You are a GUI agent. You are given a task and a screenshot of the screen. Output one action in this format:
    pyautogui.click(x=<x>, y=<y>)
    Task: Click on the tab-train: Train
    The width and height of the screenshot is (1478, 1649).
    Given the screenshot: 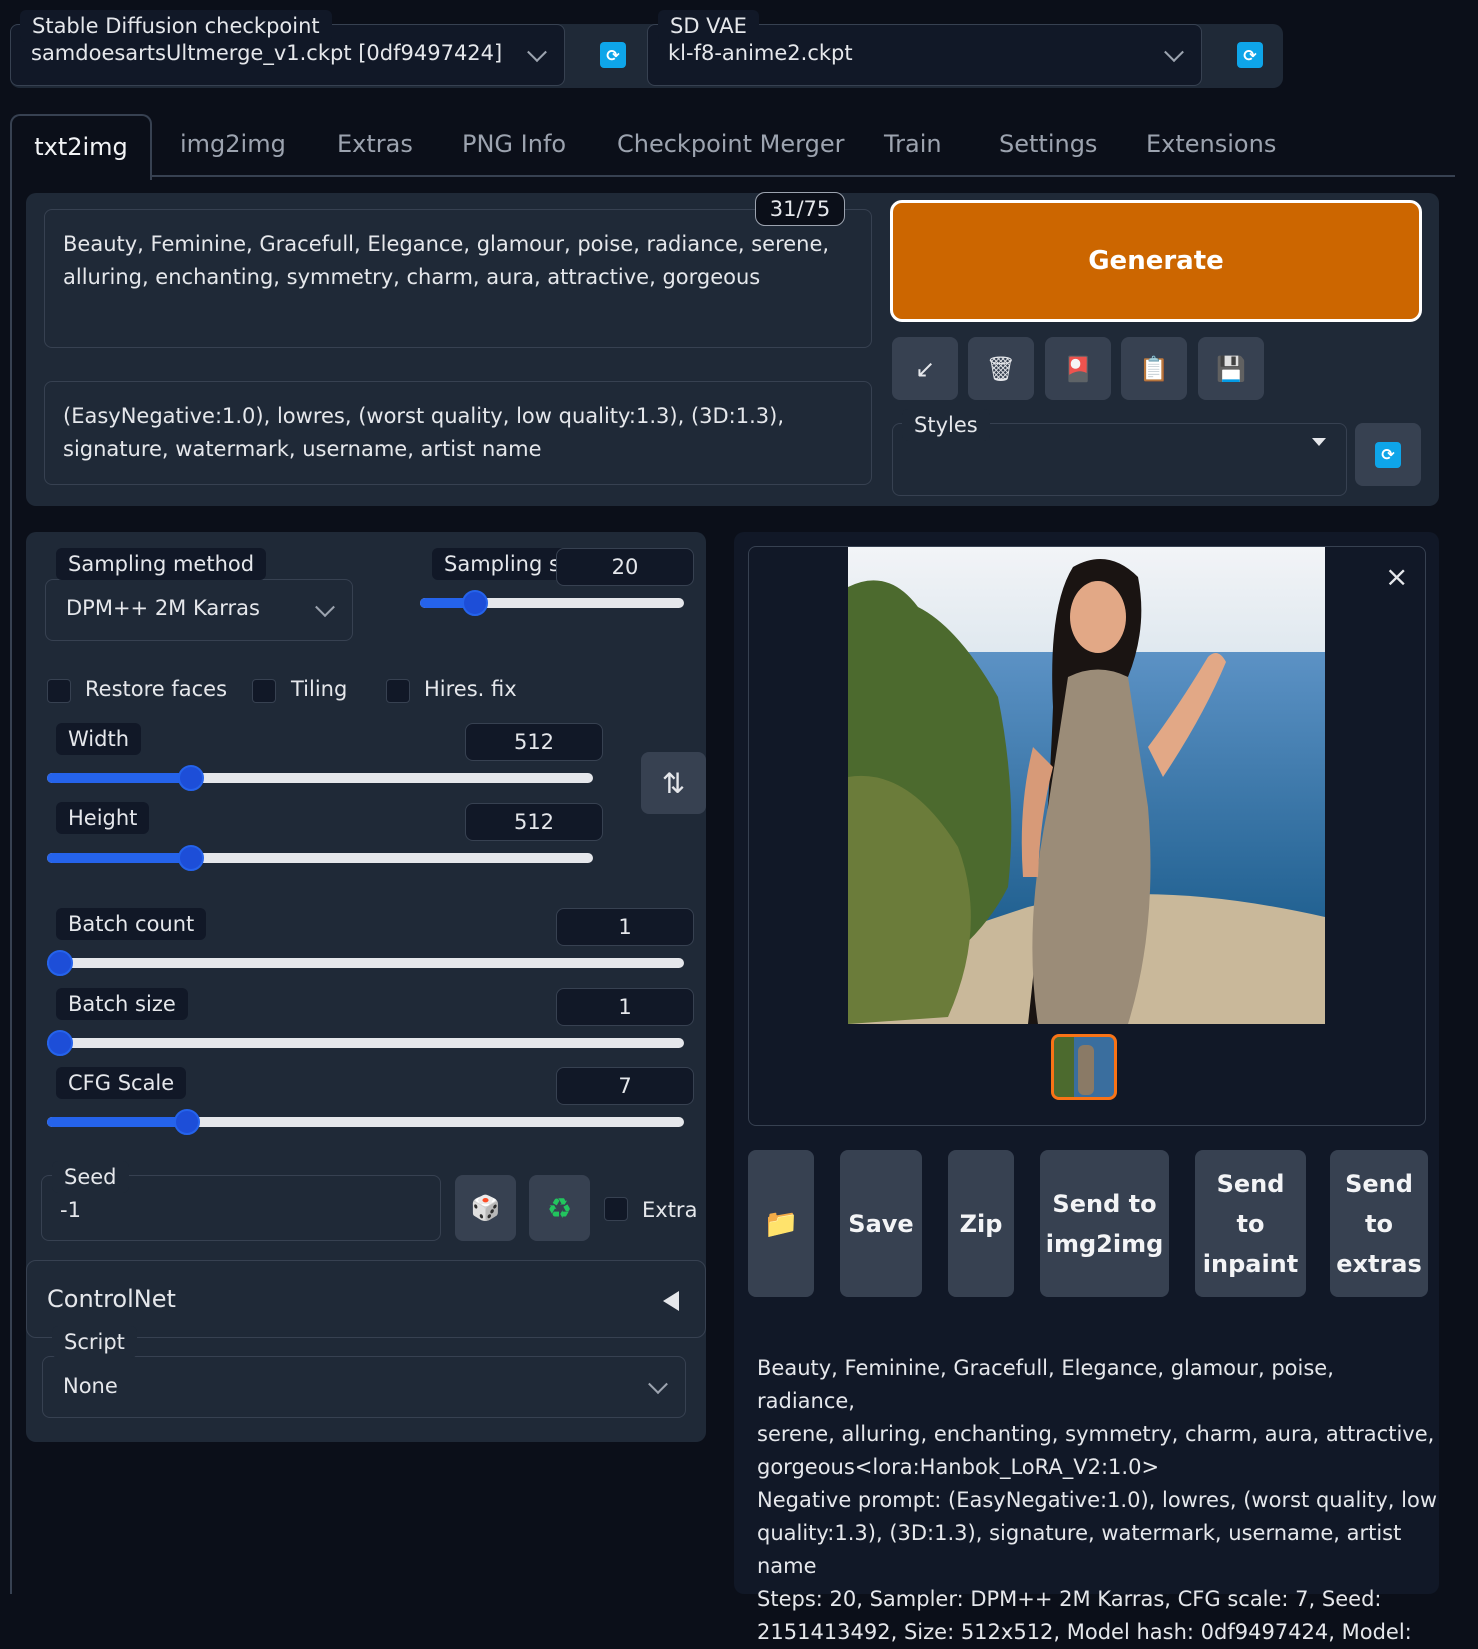 What is the action you would take?
    pyautogui.click(x=913, y=144)
    